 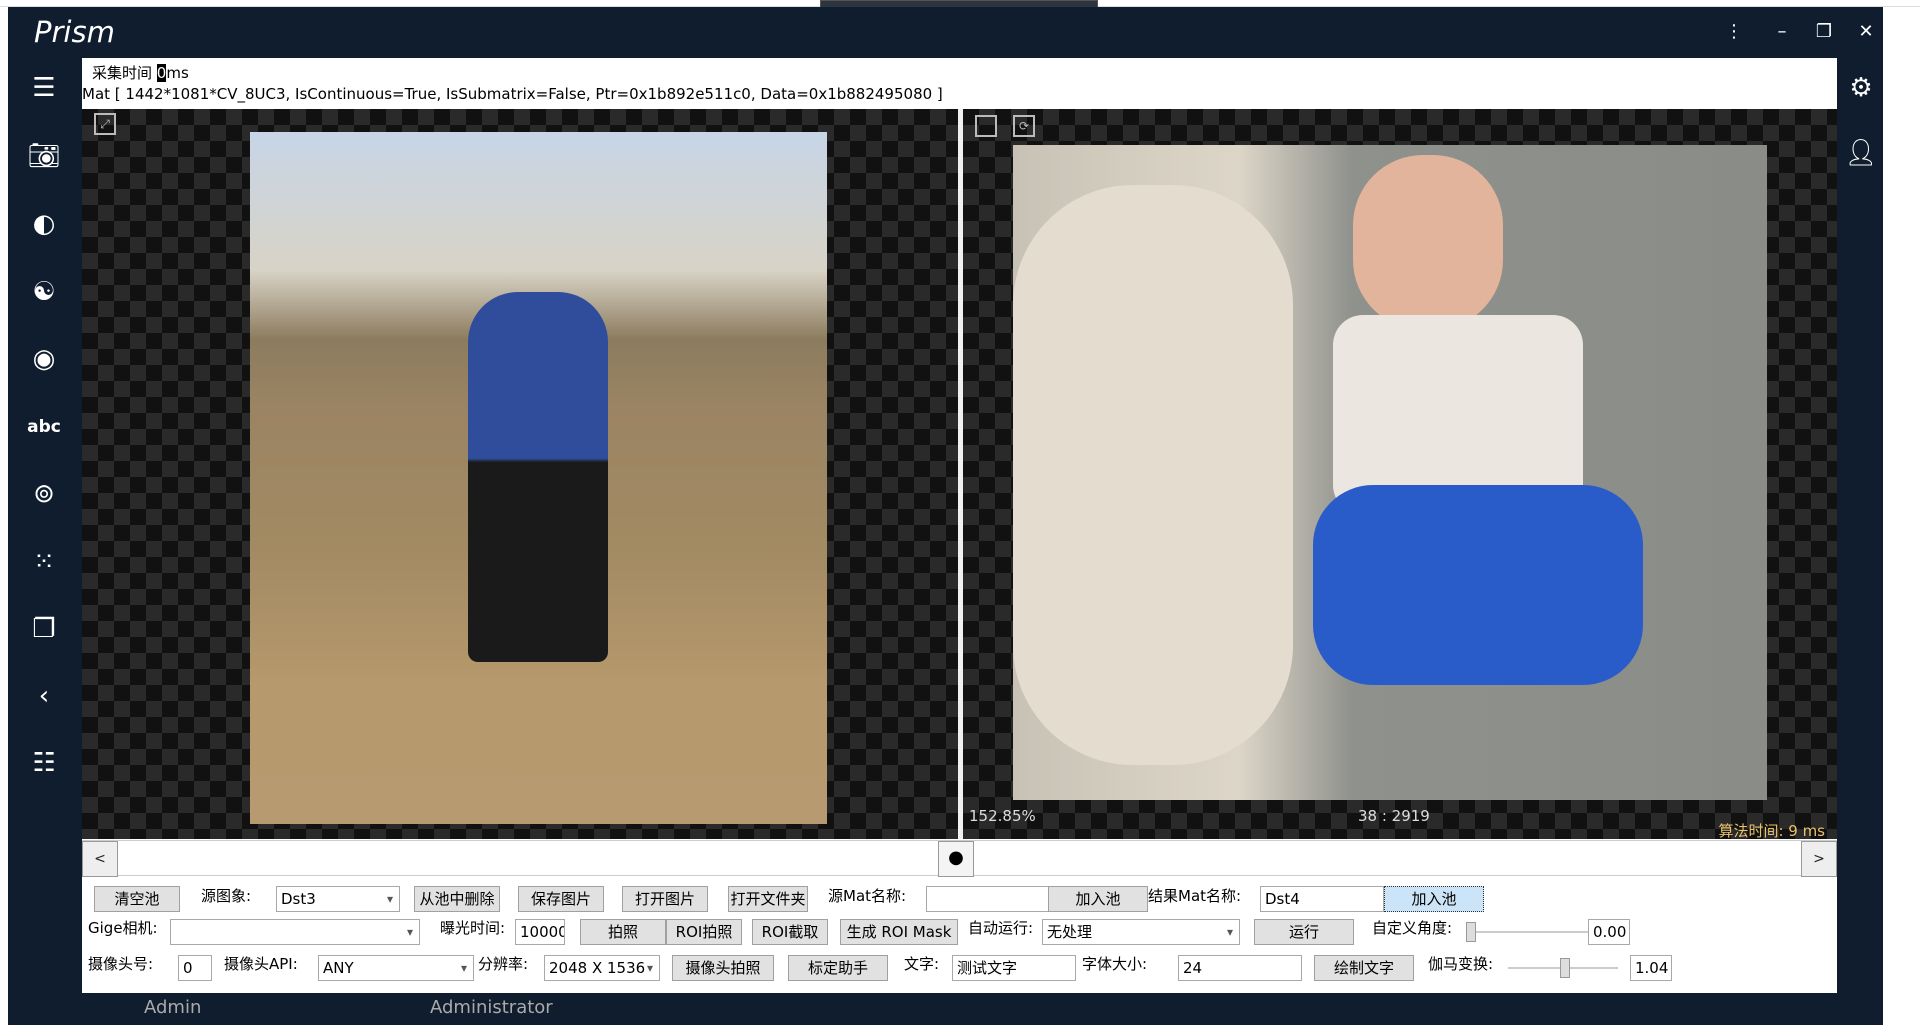 I want to click on right-sidebar: ⚙ 👤︎, so click(x=1860, y=525).